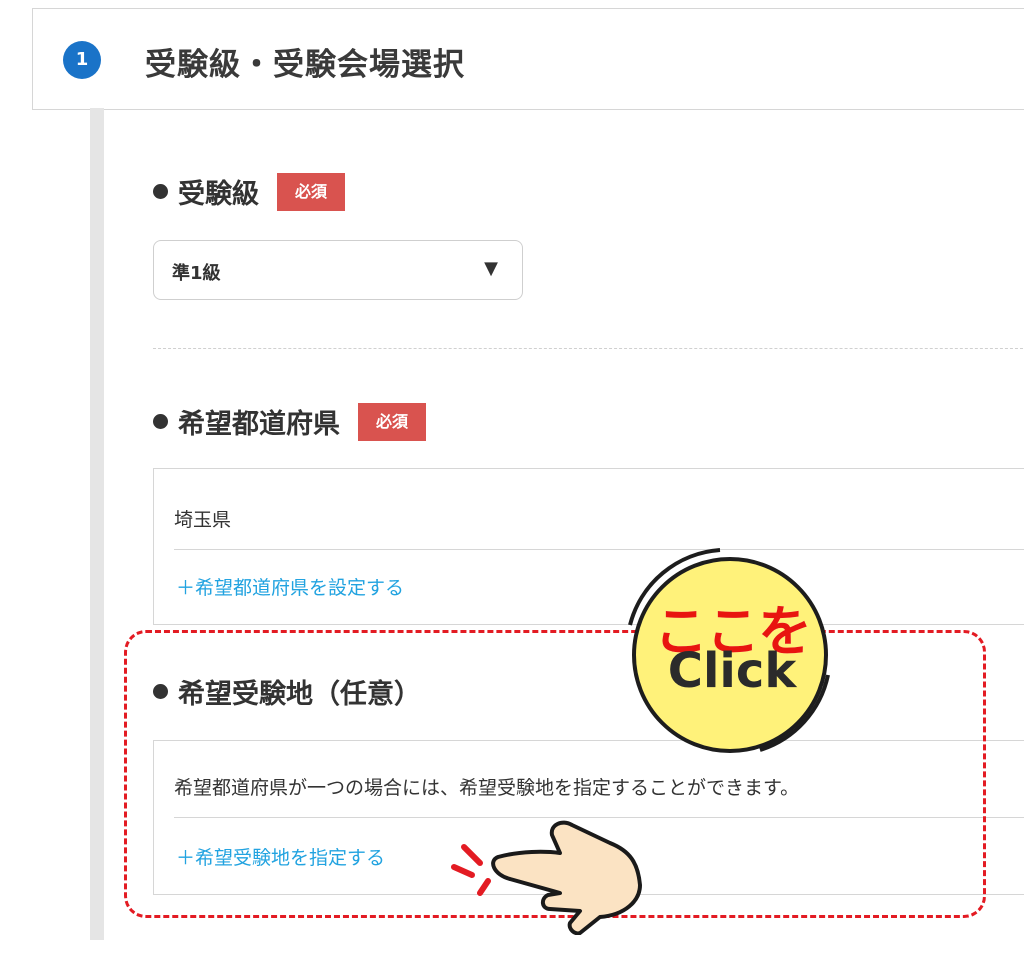 The height and width of the screenshot is (953, 1024). I want to click on section-header: 1 受験級・受験会場選択, so click(528, 59).